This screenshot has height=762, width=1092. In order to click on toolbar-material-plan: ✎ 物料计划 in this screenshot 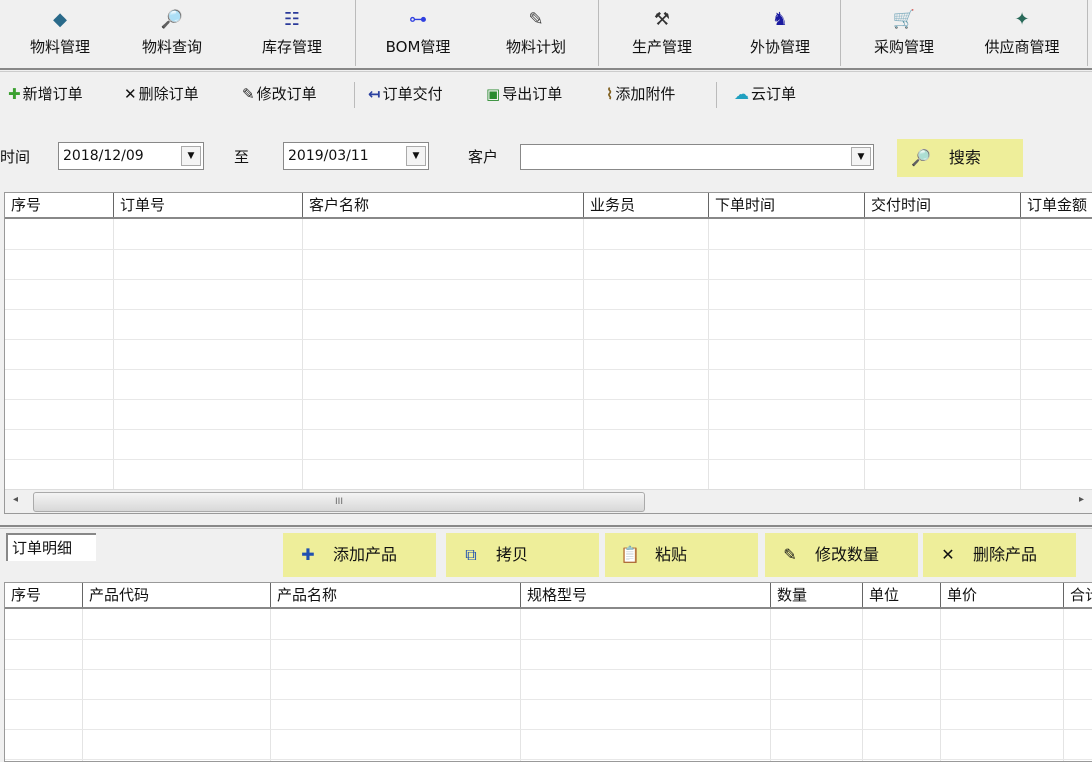, I will do `click(536, 34)`.